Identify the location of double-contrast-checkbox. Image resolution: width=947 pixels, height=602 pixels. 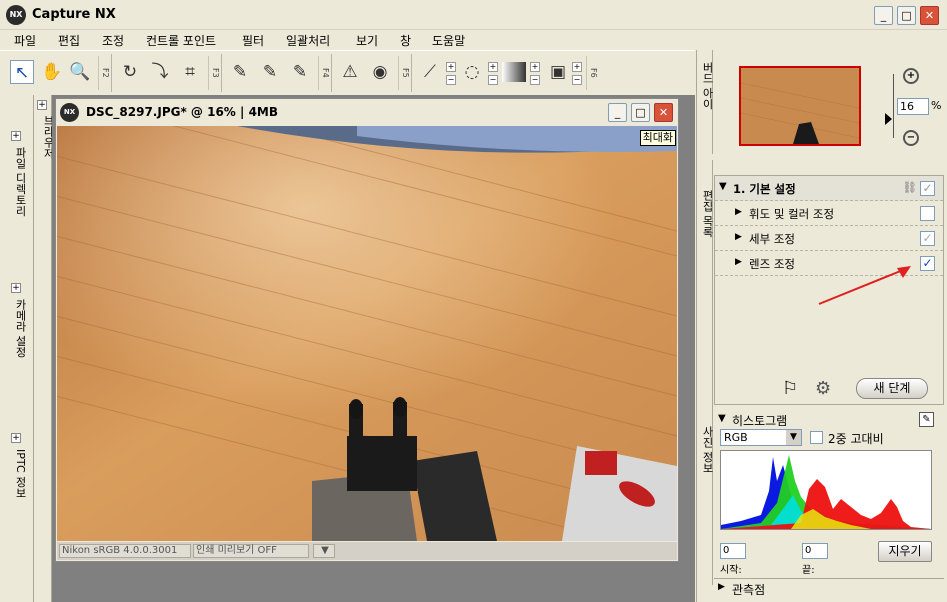
(816, 437).